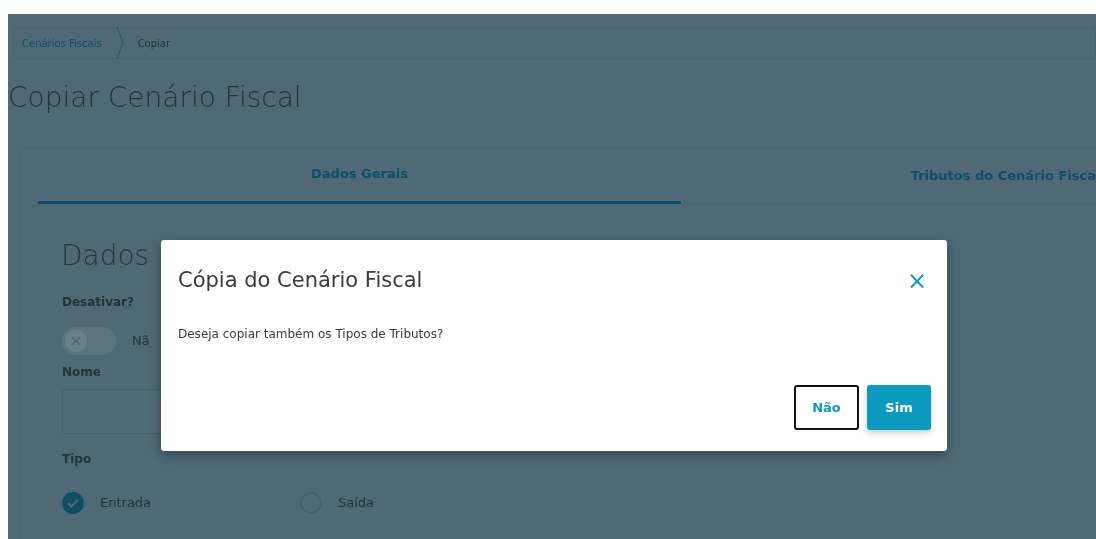 This screenshot has width=1096, height=539. What do you see at coordinates (126, 502) in the screenshot?
I see `radio-label: Entrada` at bounding box center [126, 502].